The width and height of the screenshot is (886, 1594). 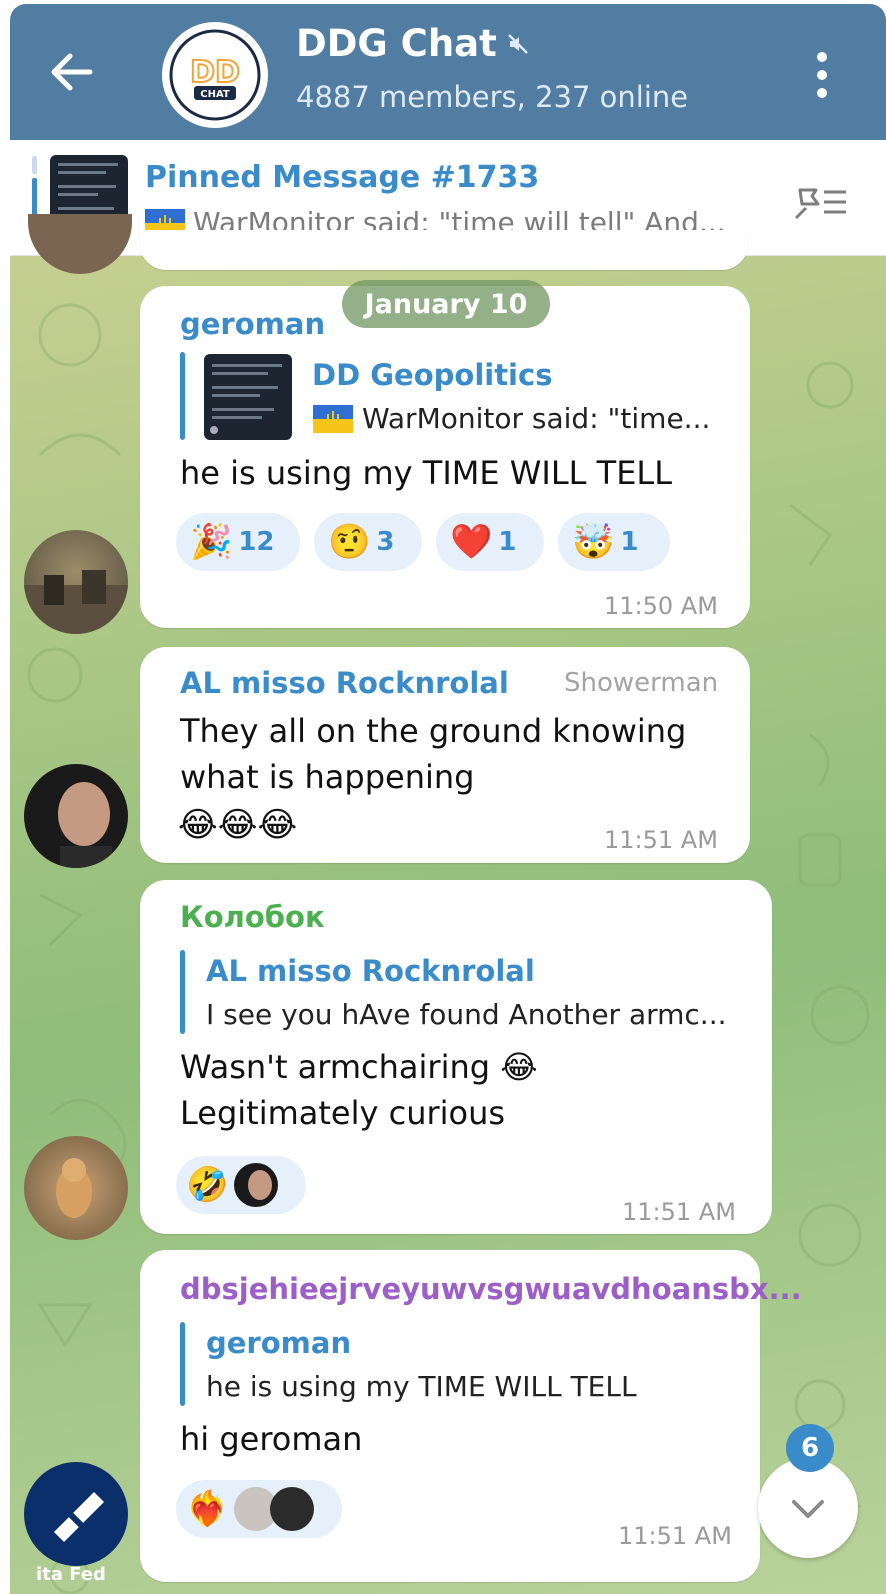 I want to click on avatar-geroman, so click(x=76, y=582).